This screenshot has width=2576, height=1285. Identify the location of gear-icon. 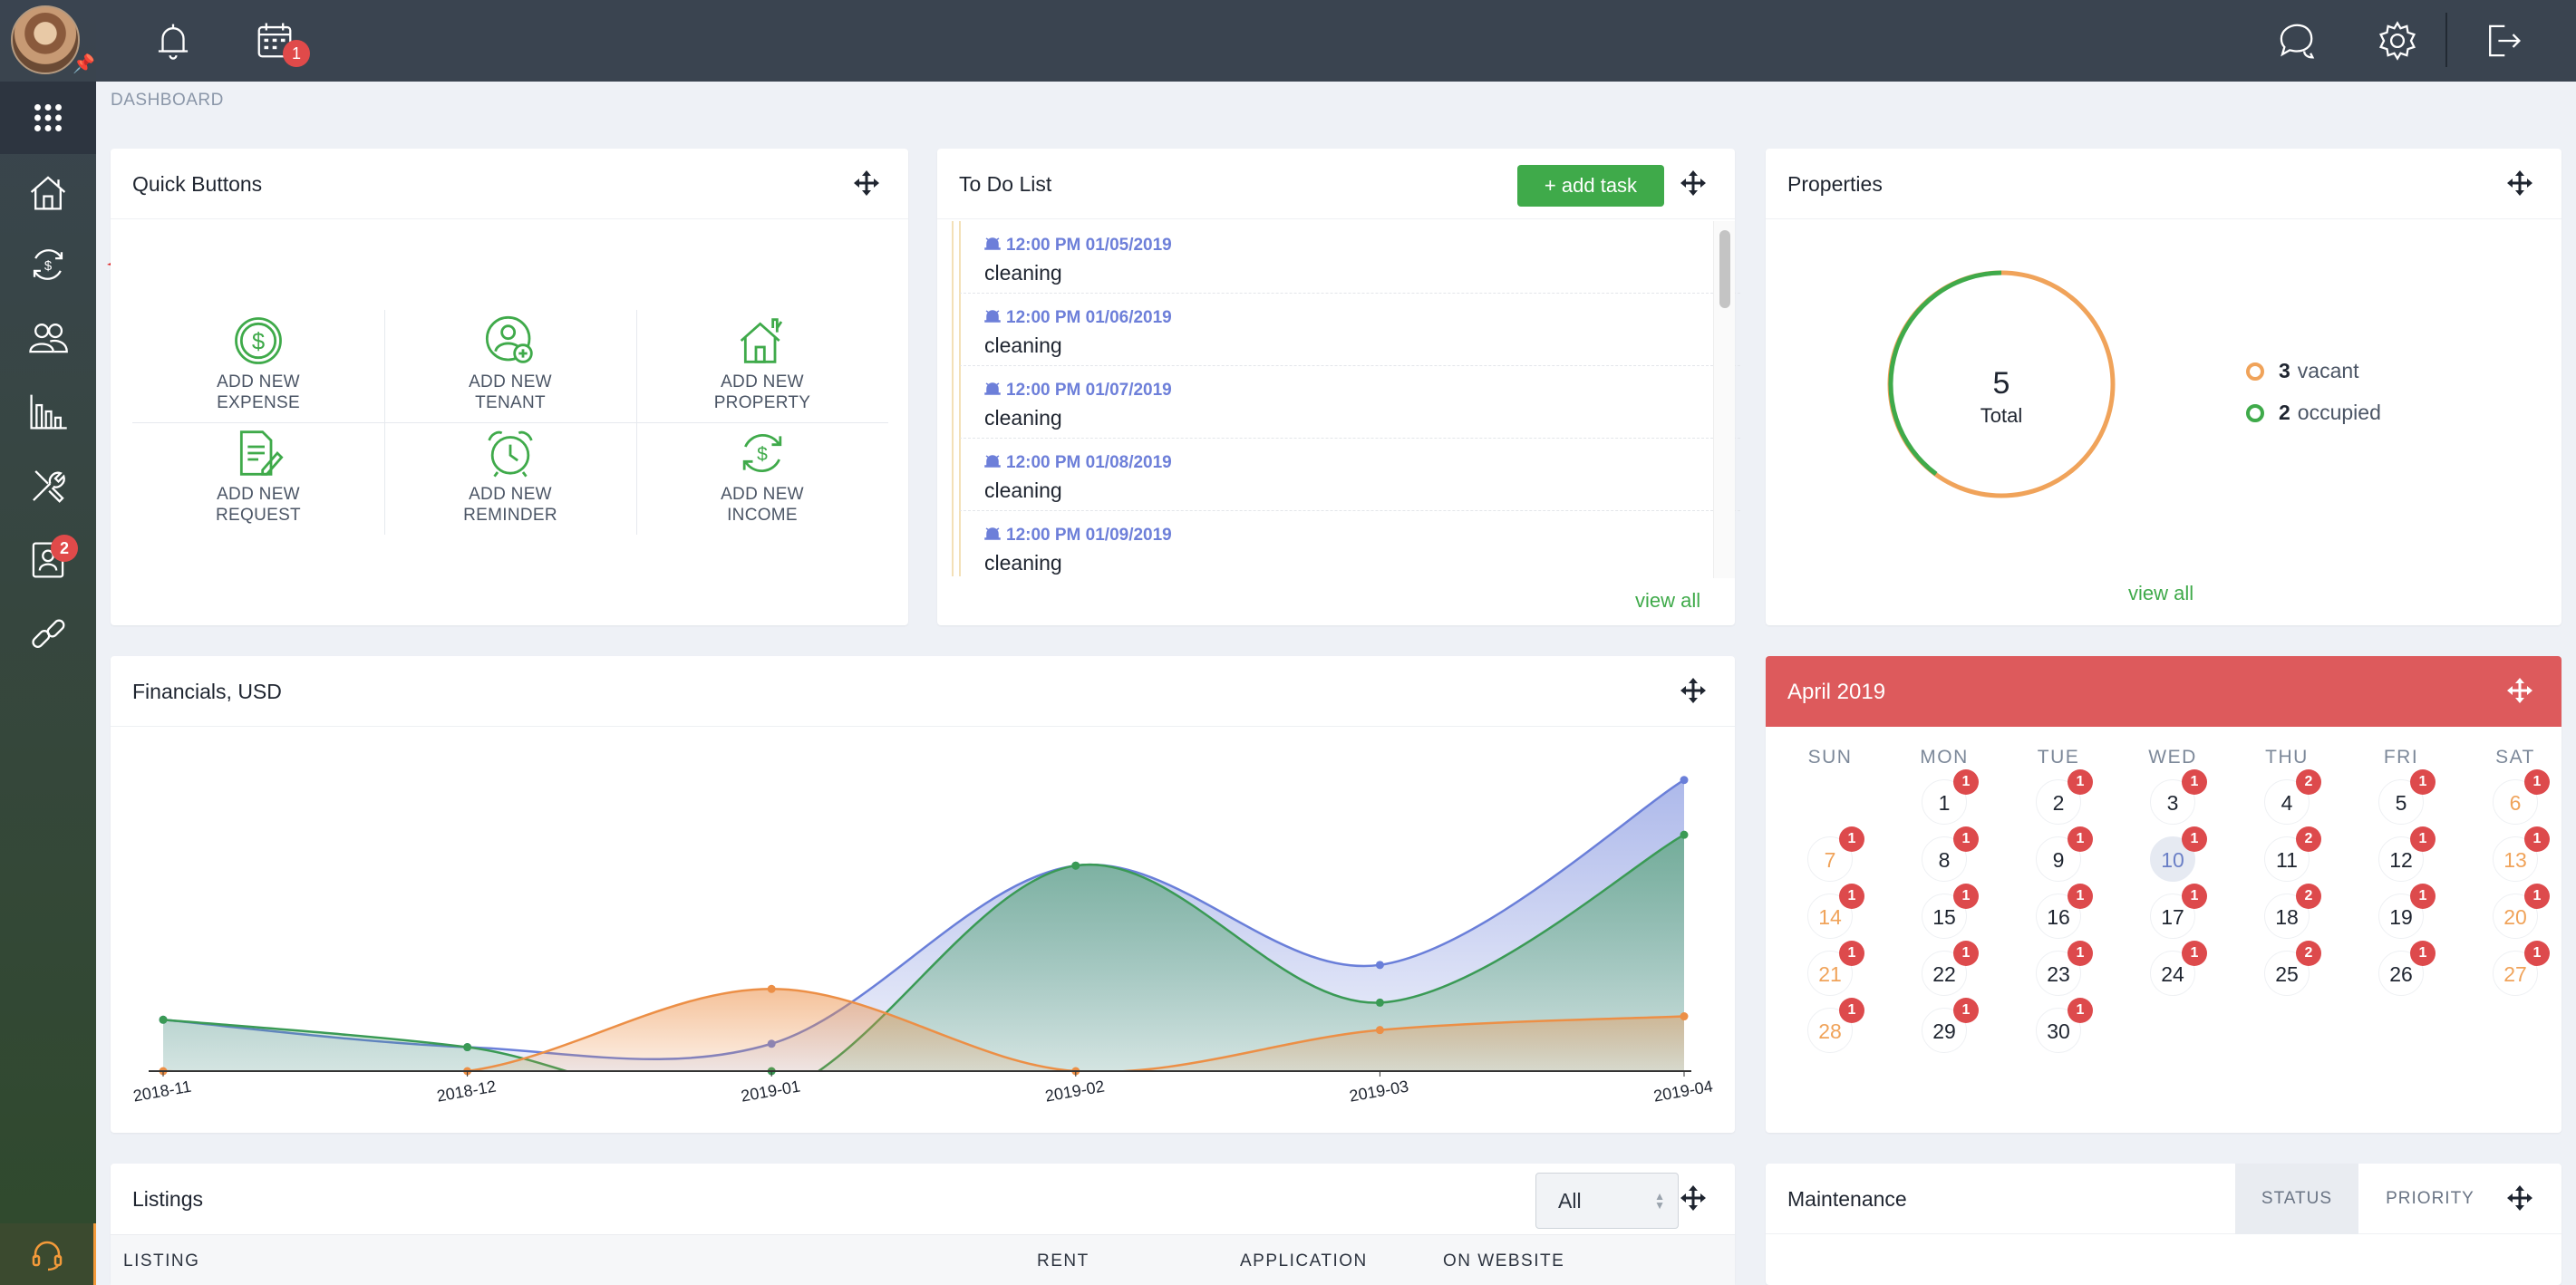
(2397, 41).